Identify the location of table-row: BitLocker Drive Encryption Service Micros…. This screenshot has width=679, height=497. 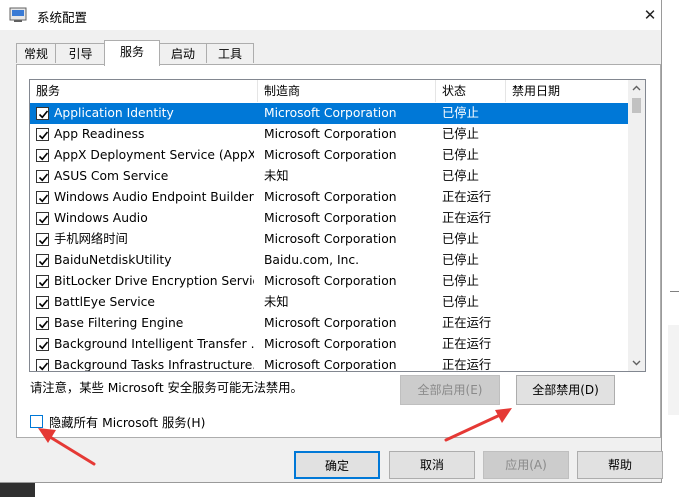
(329, 281).